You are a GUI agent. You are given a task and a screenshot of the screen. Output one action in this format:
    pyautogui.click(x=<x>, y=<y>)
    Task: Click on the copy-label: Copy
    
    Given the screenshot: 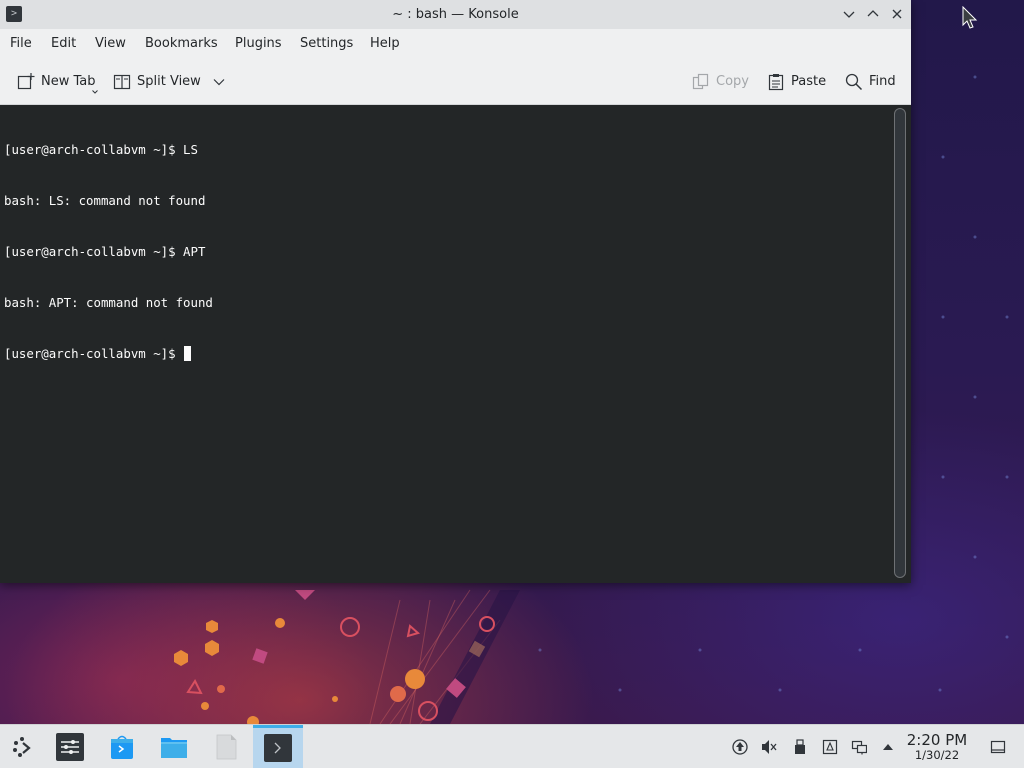 What is the action you would take?
    pyautogui.click(x=732, y=81)
    